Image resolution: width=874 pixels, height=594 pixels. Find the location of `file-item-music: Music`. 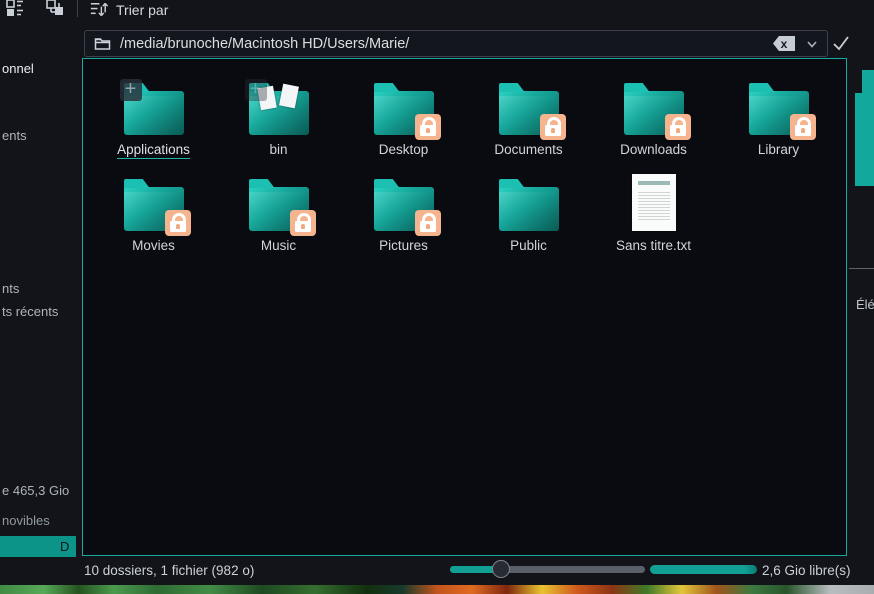

file-item-music: Music is located at coordinates (278, 217).